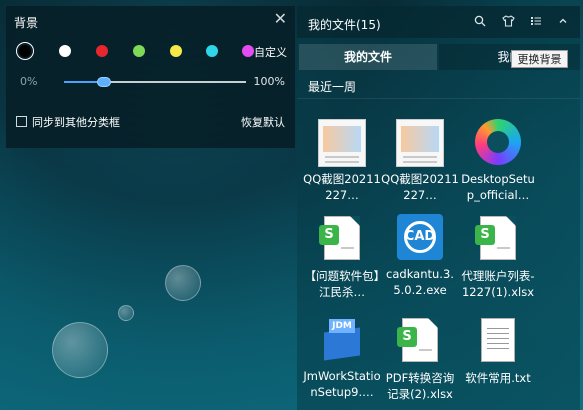 The image size is (583, 410). I want to click on color-swatches, so click(153, 51).